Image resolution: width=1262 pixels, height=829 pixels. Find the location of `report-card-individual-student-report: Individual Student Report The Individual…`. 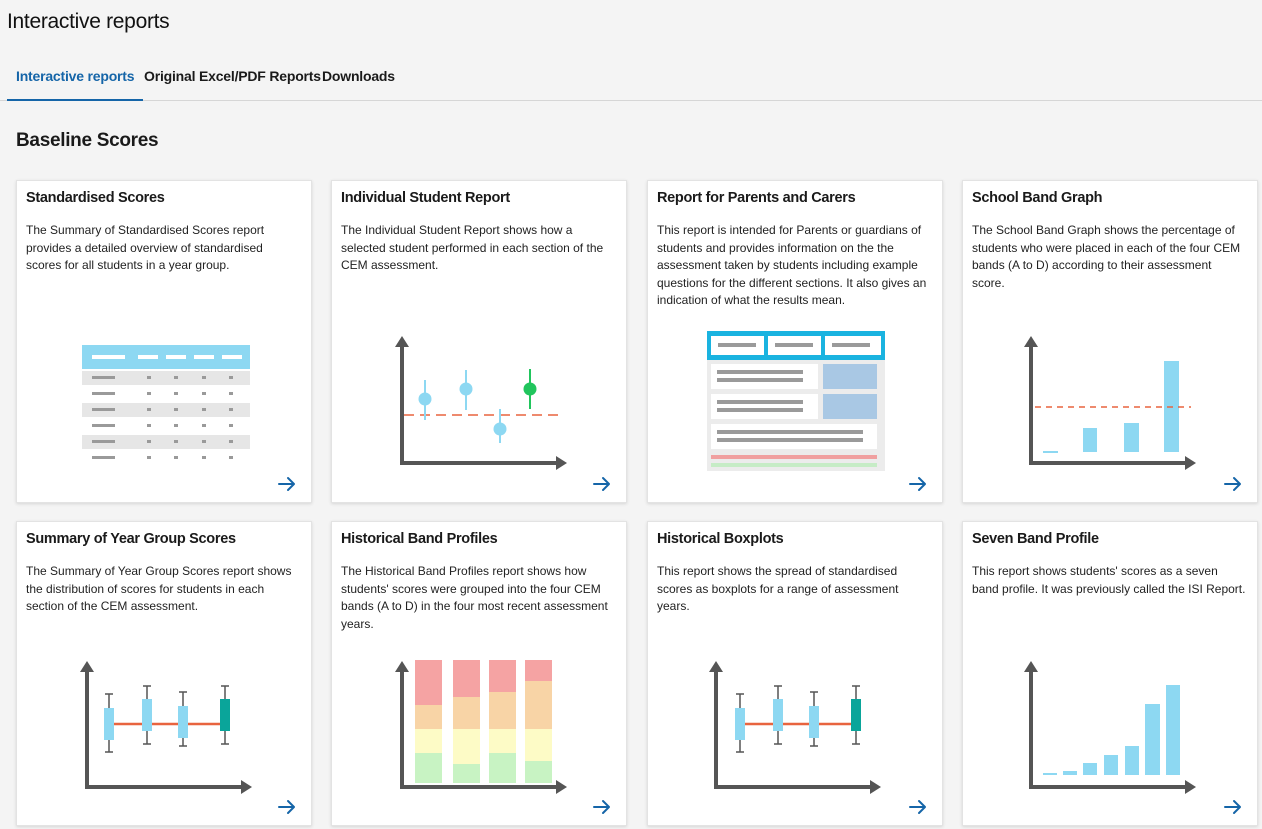

report-card-individual-student-report: Individual Student Report The Individual… is located at coordinates (479, 341).